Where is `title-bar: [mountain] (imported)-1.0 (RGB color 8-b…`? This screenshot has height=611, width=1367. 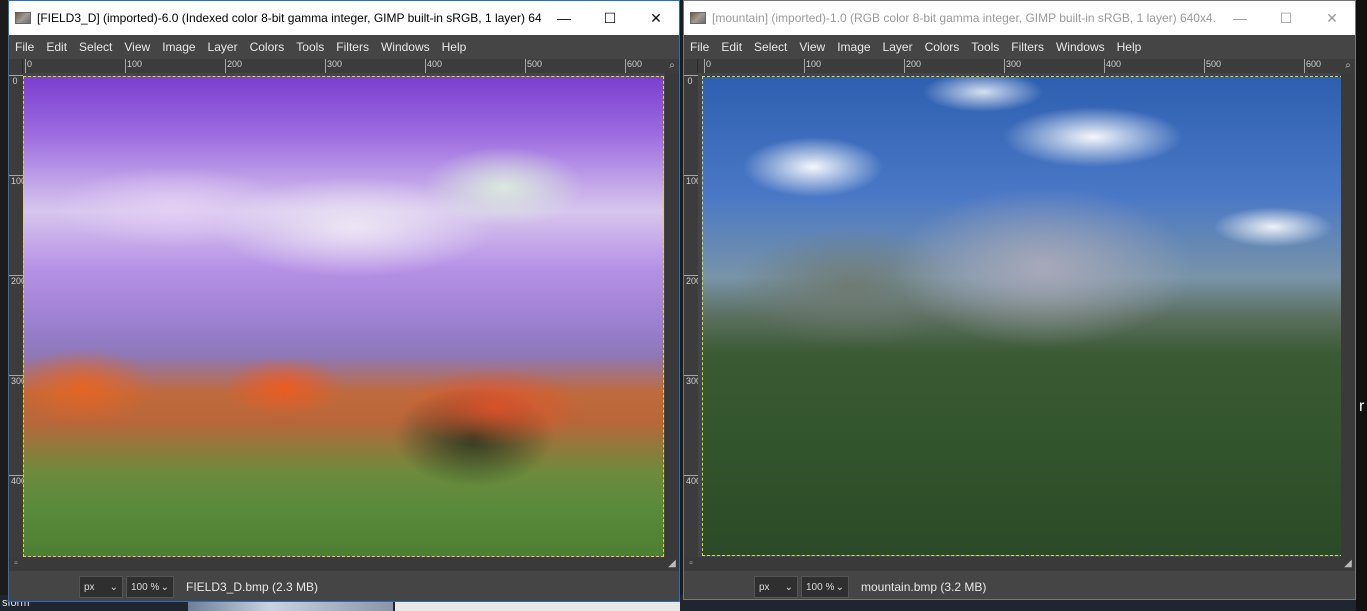
title-bar: [mountain] (imported)-1.0 (RGB color 8-b… is located at coordinates (1019, 18).